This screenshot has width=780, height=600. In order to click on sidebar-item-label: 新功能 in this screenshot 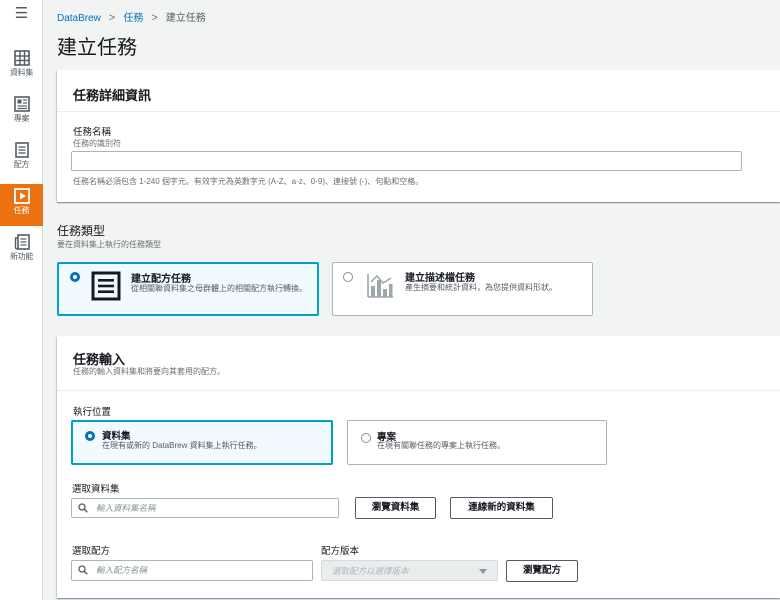, I will do `click(21, 256)`.